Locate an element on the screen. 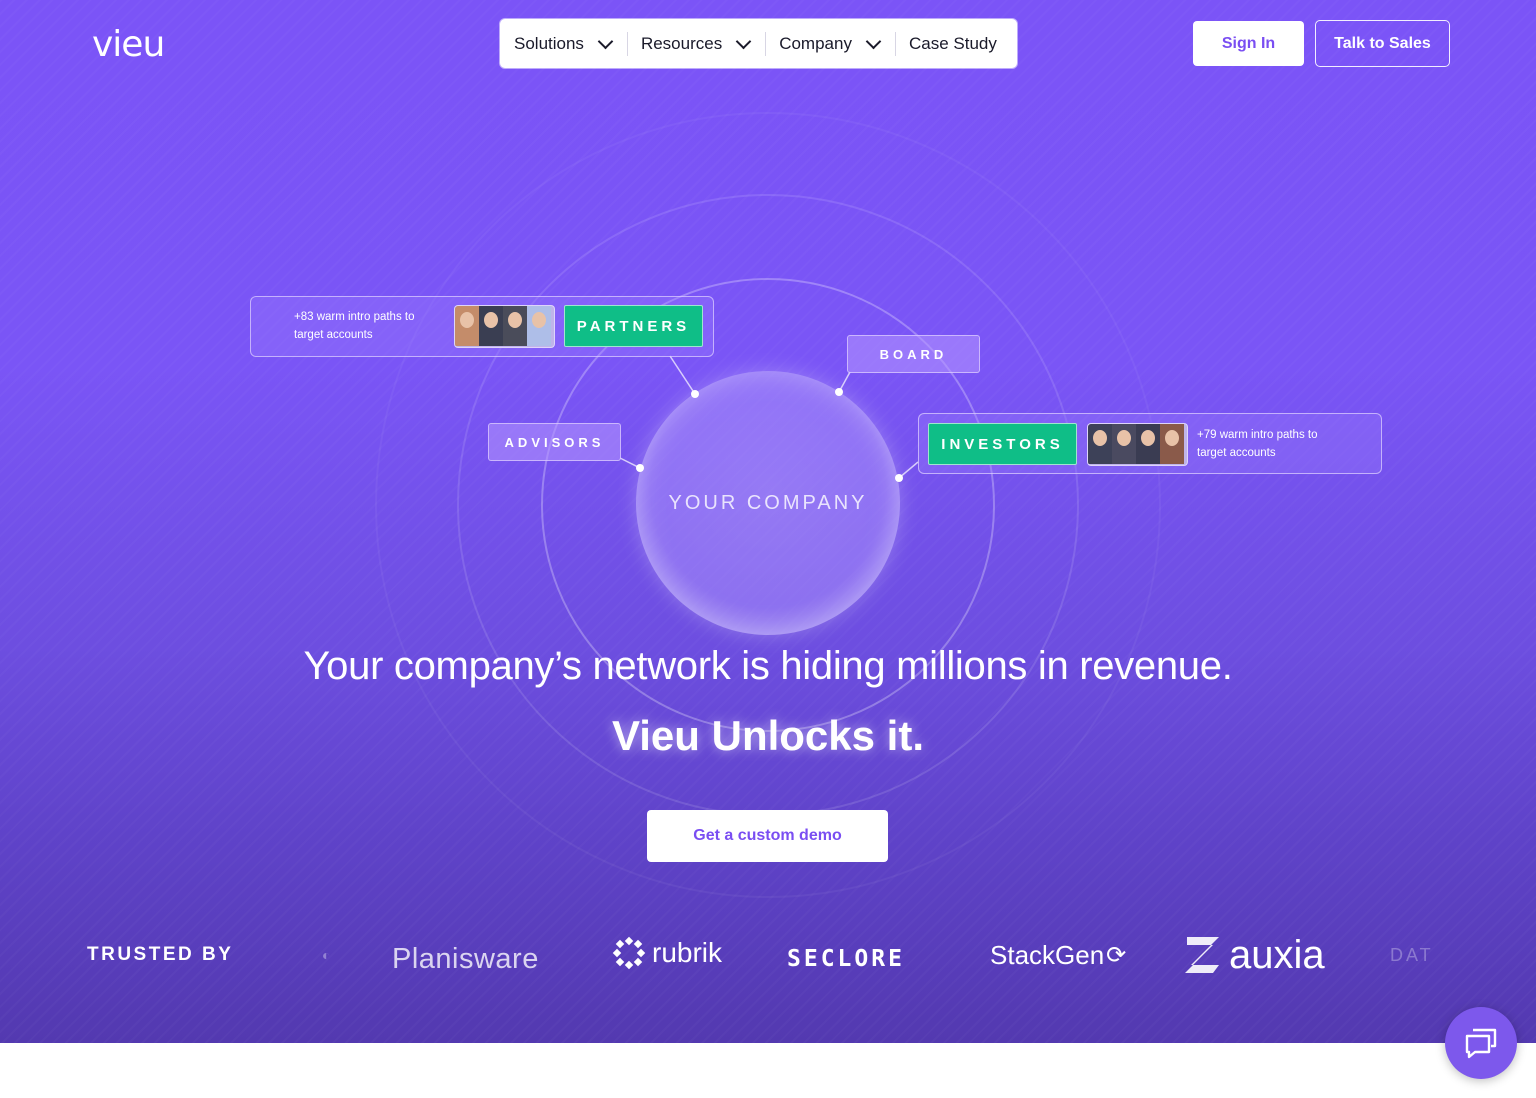 This screenshot has width=1536, height=1098. sign-in-button: Sign In is located at coordinates (1248, 43).